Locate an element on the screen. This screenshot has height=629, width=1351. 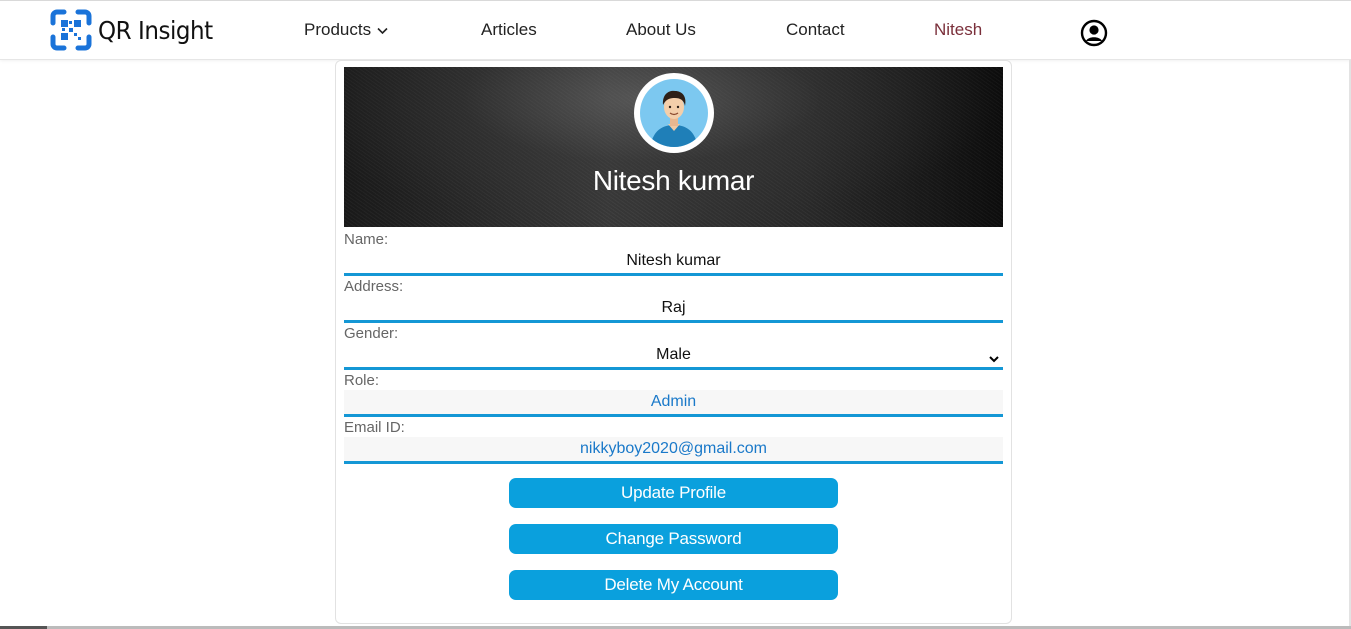
email-field-group: Email ID: nikkyboy2020@gmail.com is located at coordinates (673, 441).